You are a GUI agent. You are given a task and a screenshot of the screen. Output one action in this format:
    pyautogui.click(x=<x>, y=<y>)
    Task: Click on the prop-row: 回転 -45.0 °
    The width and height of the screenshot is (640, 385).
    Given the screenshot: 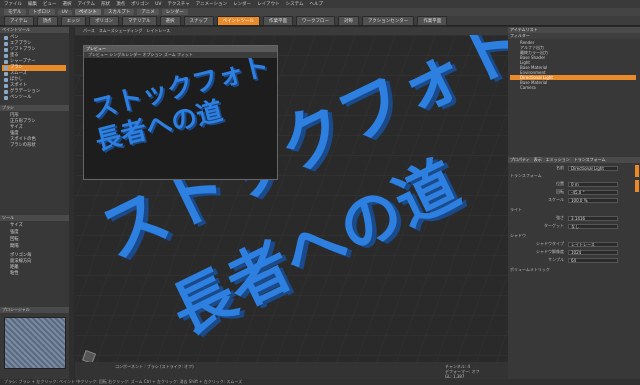 What is the action you would take?
    pyautogui.click(x=573, y=192)
    